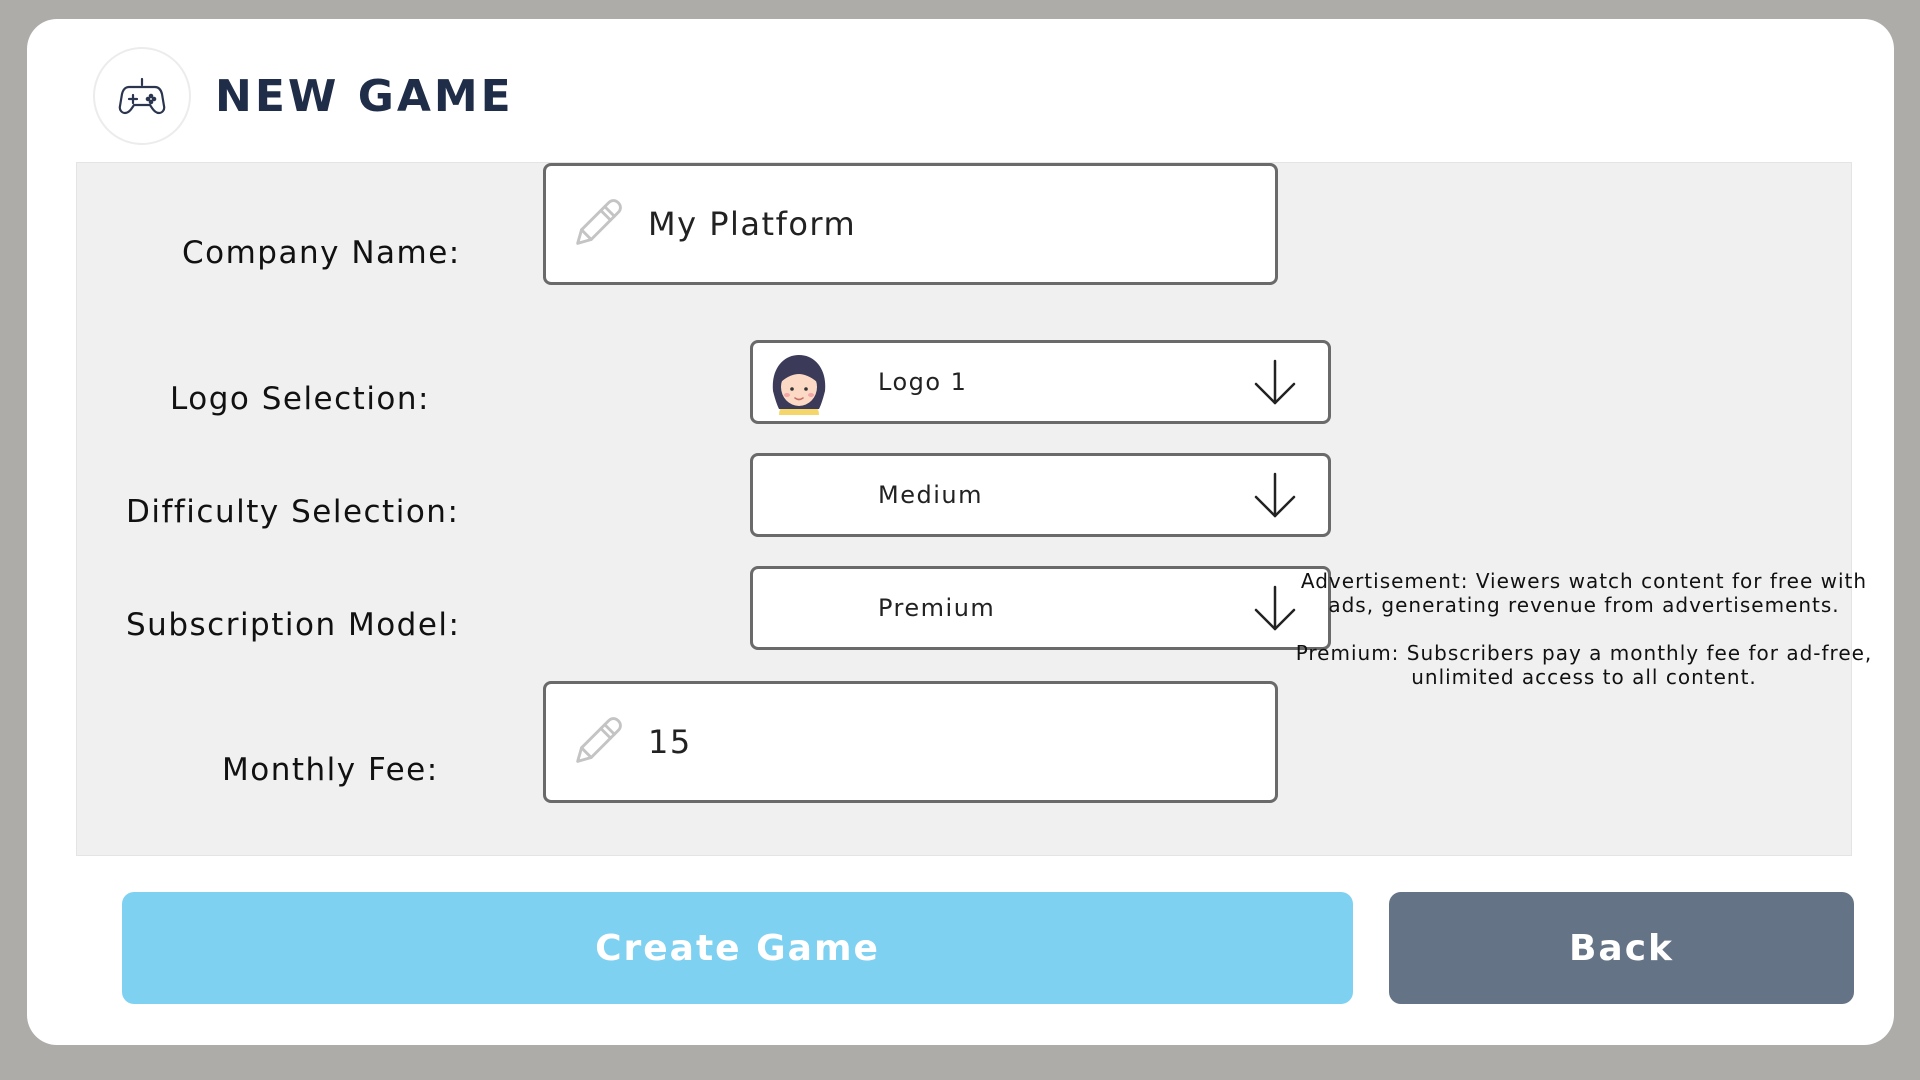 The height and width of the screenshot is (1080, 1920). I want to click on logo-selection-label: Logo Selection:, so click(300, 399).